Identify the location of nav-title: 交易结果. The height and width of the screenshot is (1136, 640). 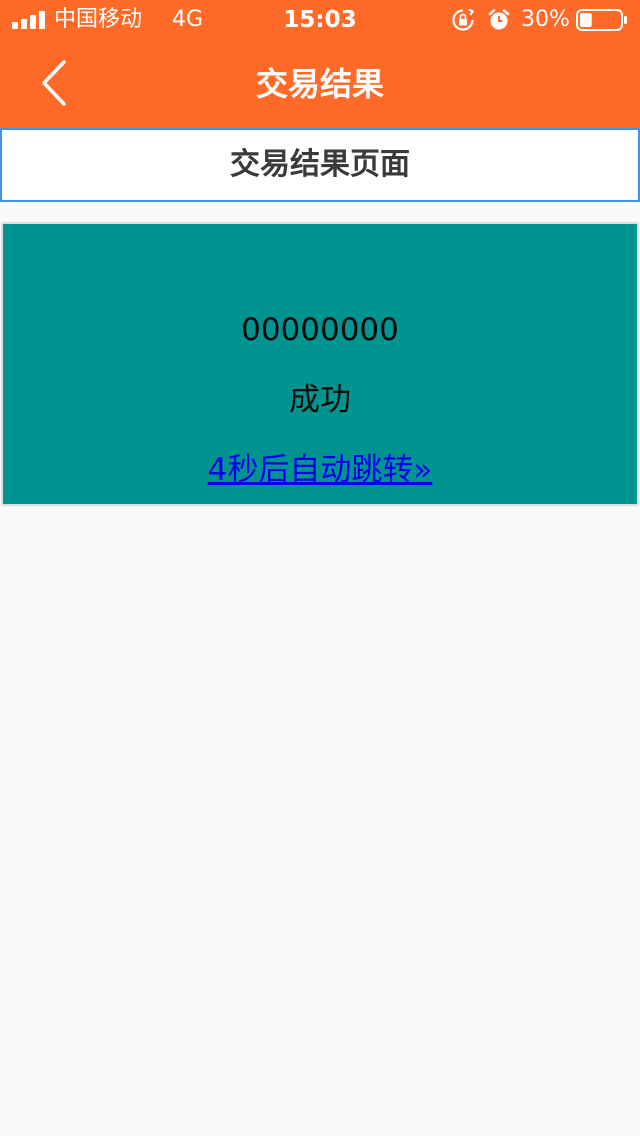
(319, 84).